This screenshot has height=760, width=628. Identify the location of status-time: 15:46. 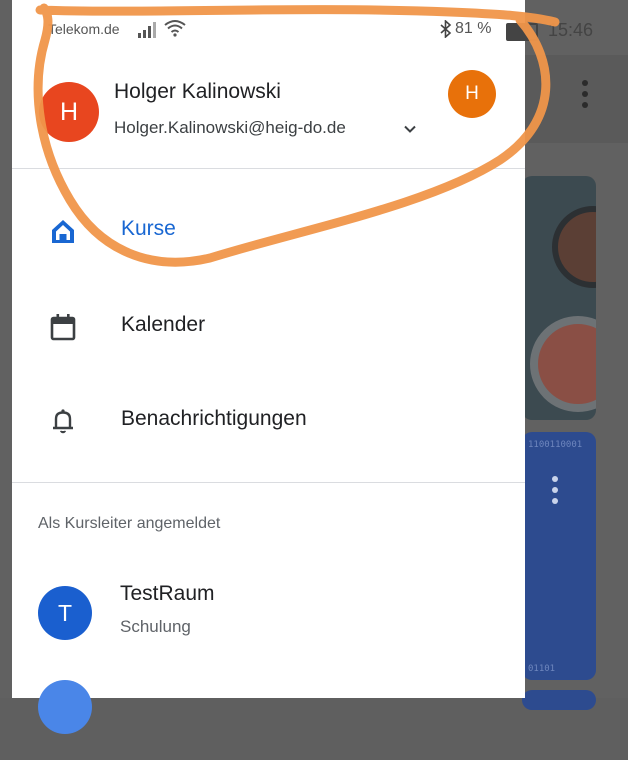
(571, 30).